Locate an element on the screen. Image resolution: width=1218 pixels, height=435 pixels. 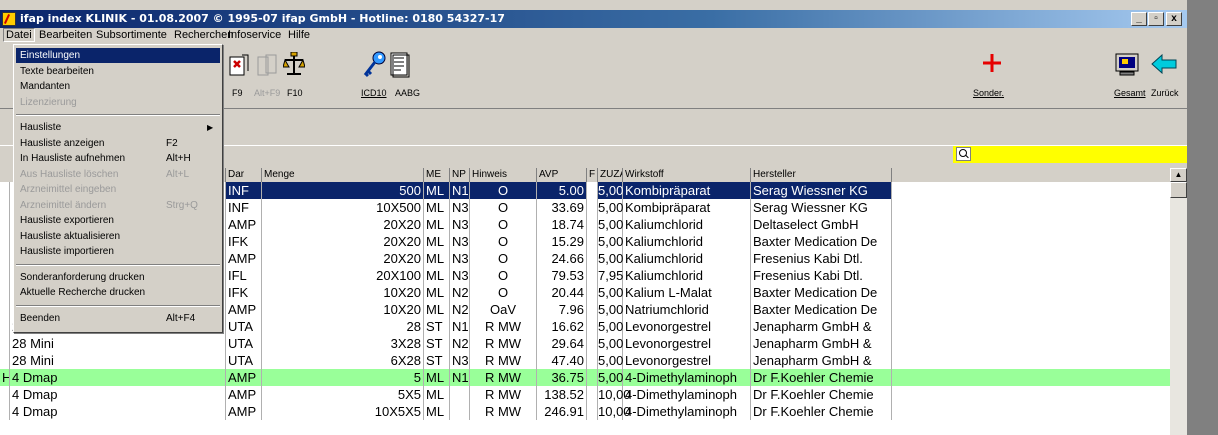
aabg-label: AABG is located at coordinates (408, 93).